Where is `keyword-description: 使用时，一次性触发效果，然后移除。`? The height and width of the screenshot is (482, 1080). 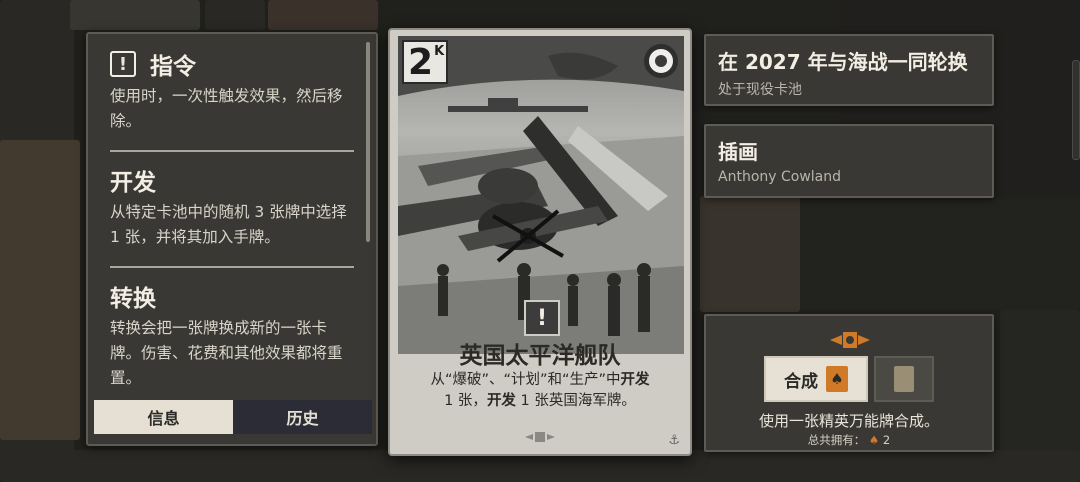 keyword-description: 使用时，一次性触发效果，然后移除。 is located at coordinates (226, 108).